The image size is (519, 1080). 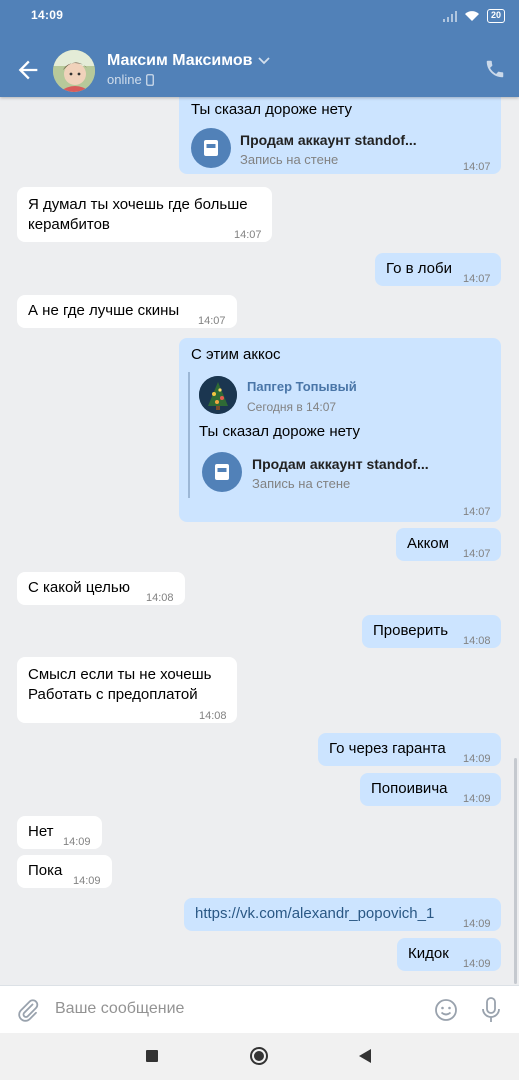 I want to click on status-time: 14:09, so click(x=47, y=15).